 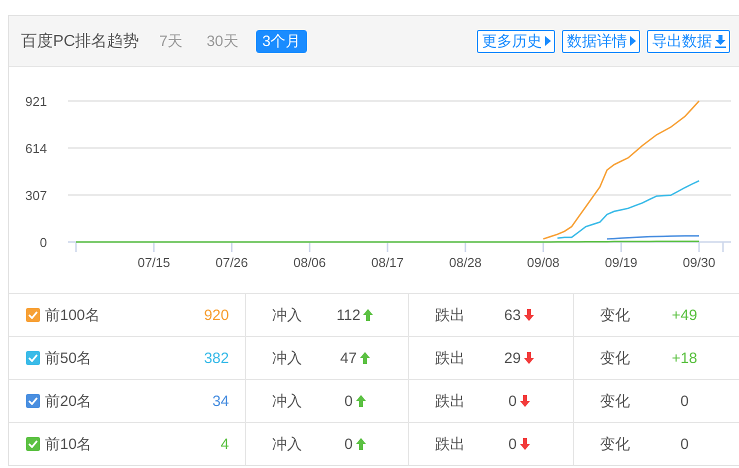 What do you see at coordinates (216, 358) in the screenshot?
I see `total-count: 382` at bounding box center [216, 358].